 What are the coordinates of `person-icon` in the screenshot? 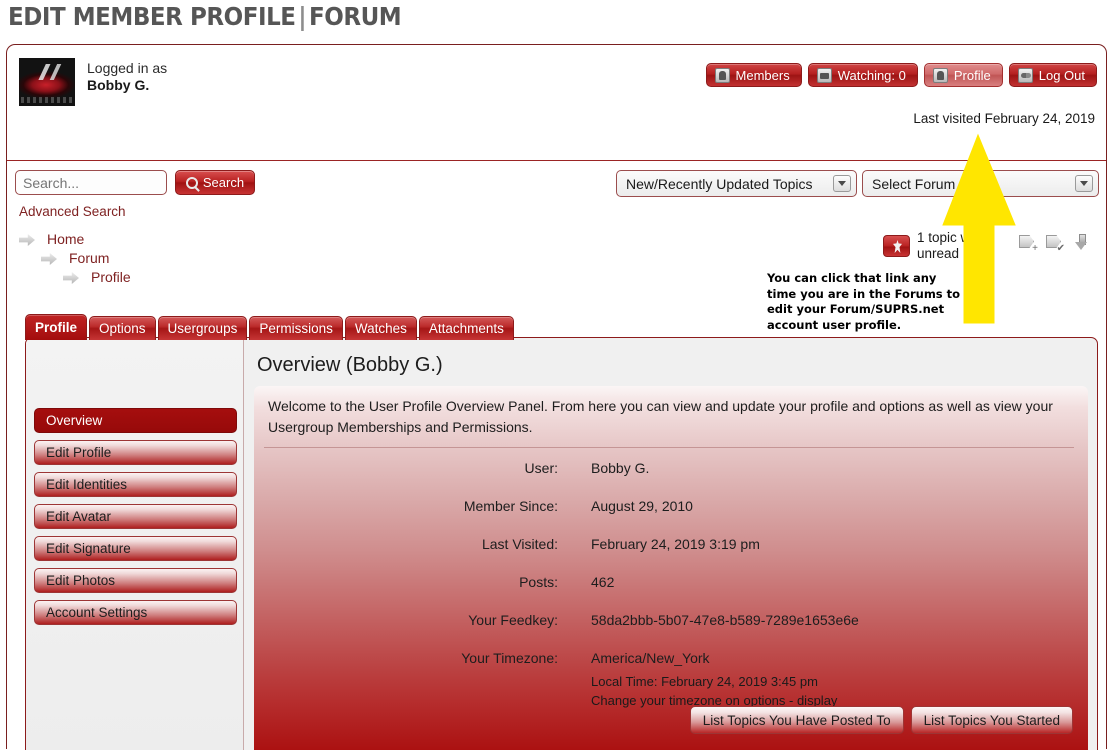 It's located at (940, 75).